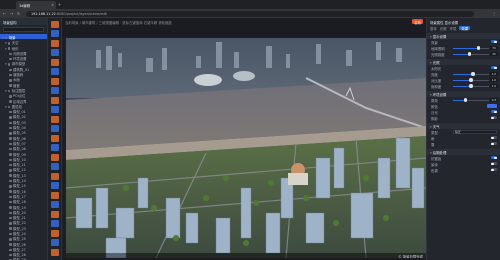 This screenshot has height=260, width=500. What do you see at coordinates (494, 54) in the screenshot?
I see `property-value-input: 45` at bounding box center [494, 54].